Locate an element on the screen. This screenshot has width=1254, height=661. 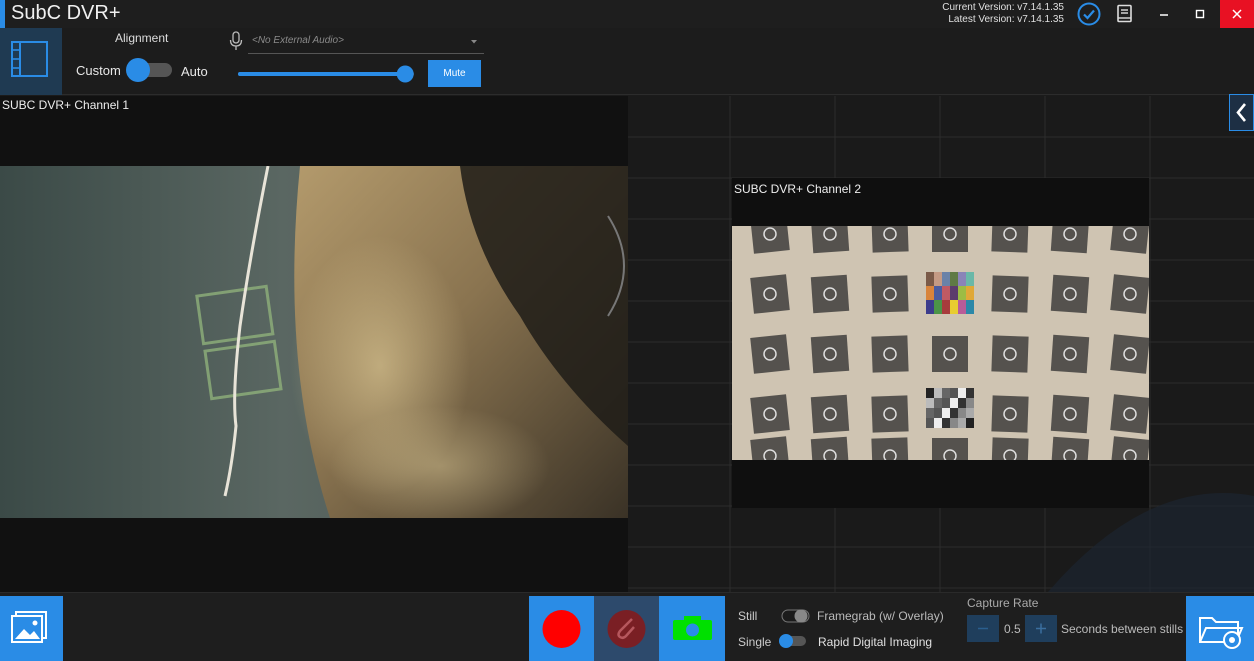
camera-icon is located at coordinates (692, 628).